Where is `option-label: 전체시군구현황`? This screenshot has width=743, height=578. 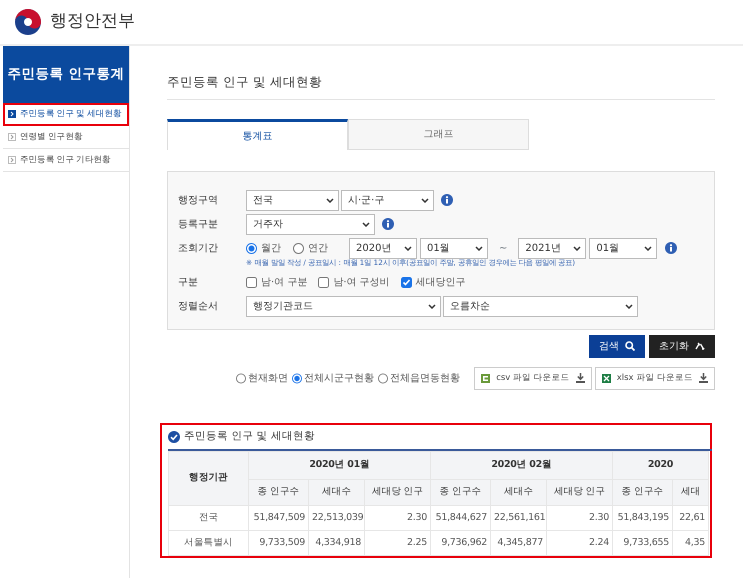 option-label: 전체시군구현황 is located at coordinates (339, 379).